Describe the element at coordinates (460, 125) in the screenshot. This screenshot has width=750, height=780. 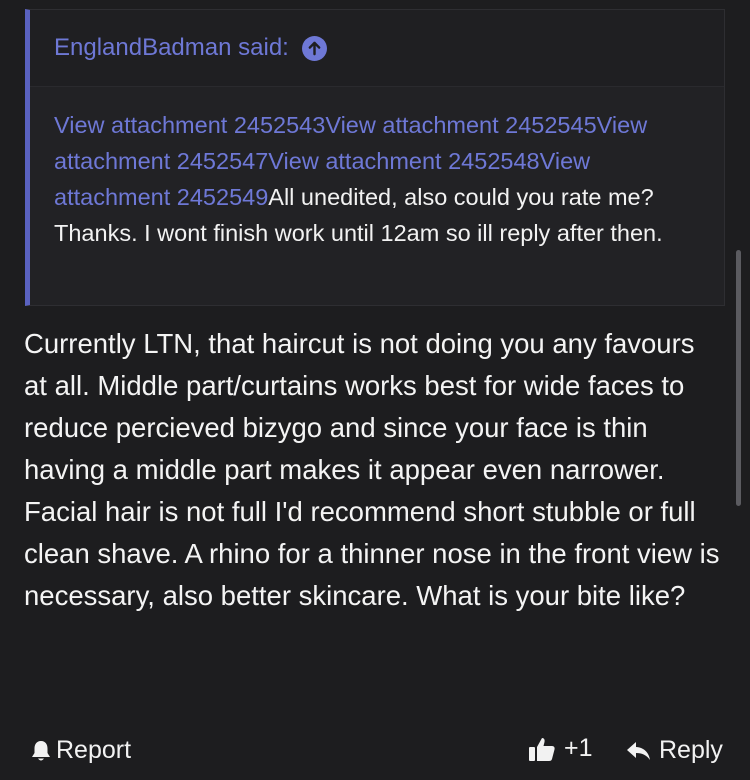
I see `attachment-link: View attachment 2452545` at that location.